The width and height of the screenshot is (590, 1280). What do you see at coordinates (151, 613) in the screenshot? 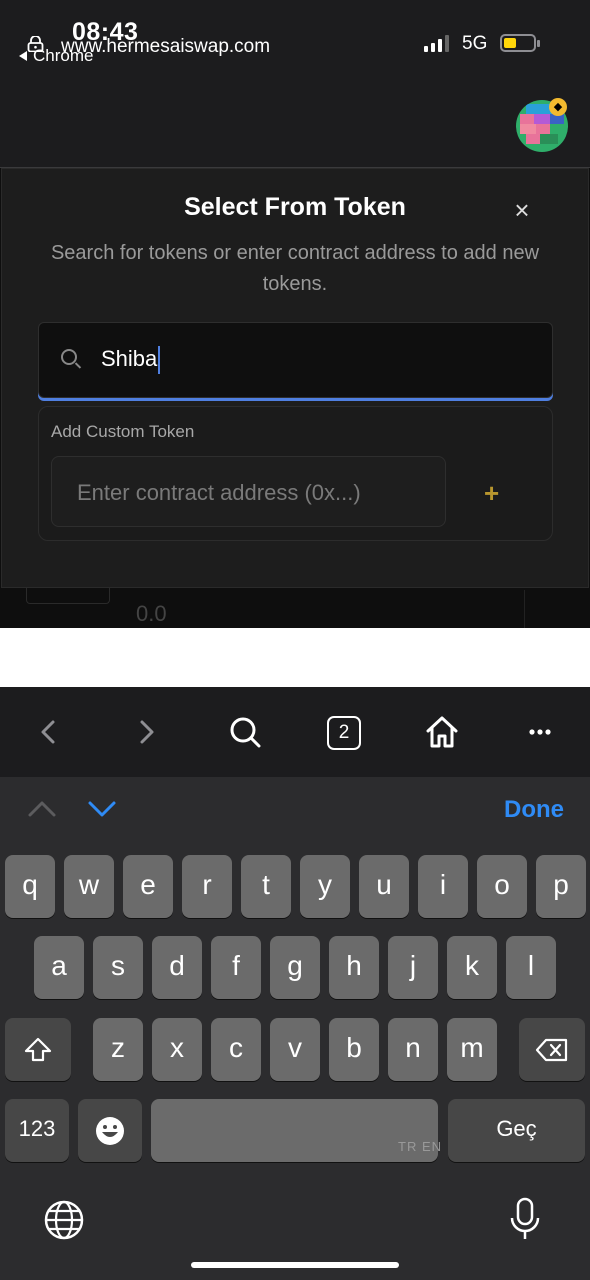
I see `background-amount: 0.0` at bounding box center [151, 613].